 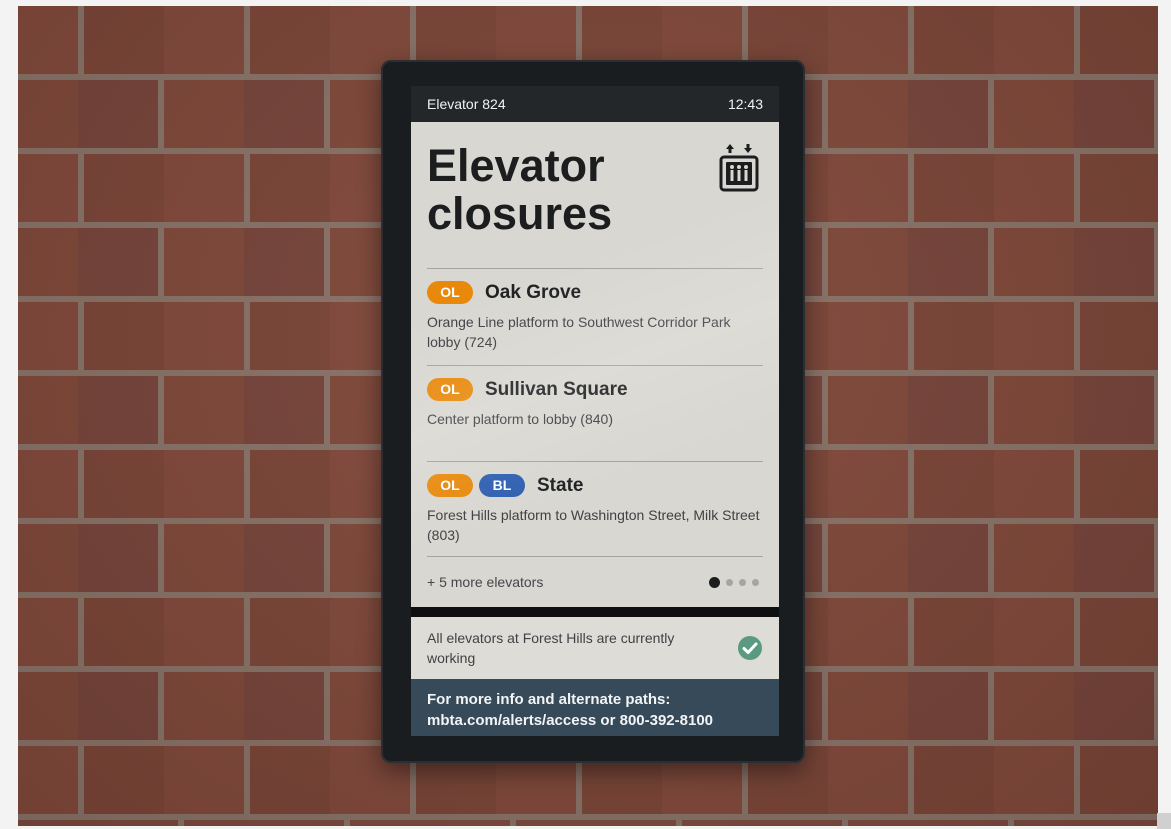 I want to click on title-line-1: Elevator, so click(x=516, y=165).